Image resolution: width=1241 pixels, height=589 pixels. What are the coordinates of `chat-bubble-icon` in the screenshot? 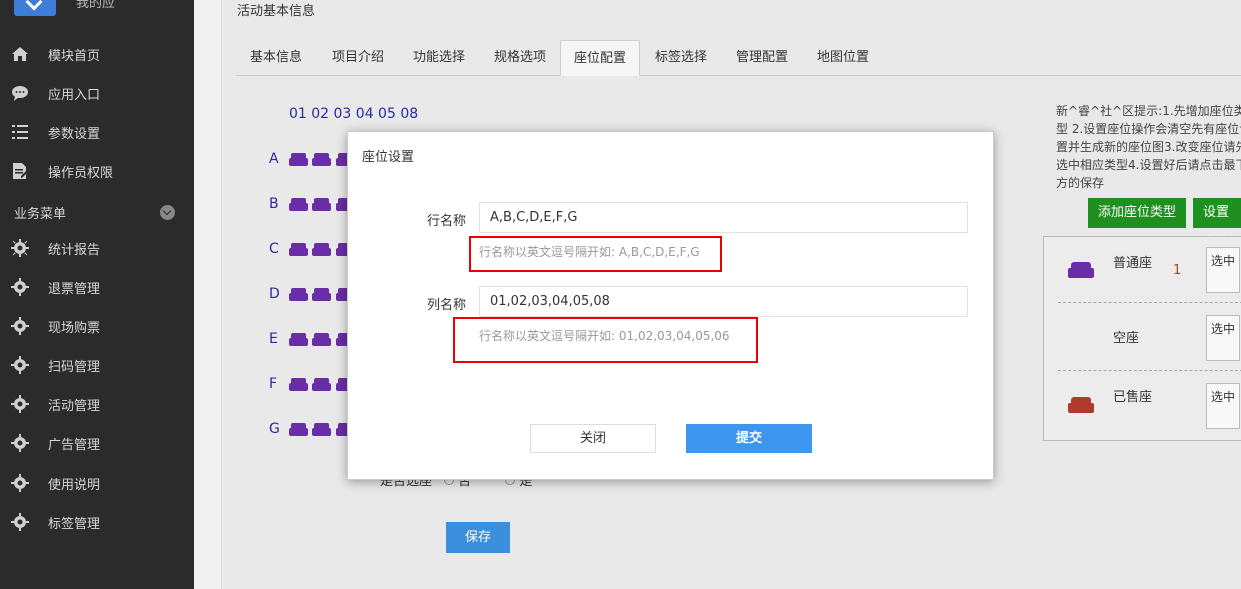 It's located at (20, 93).